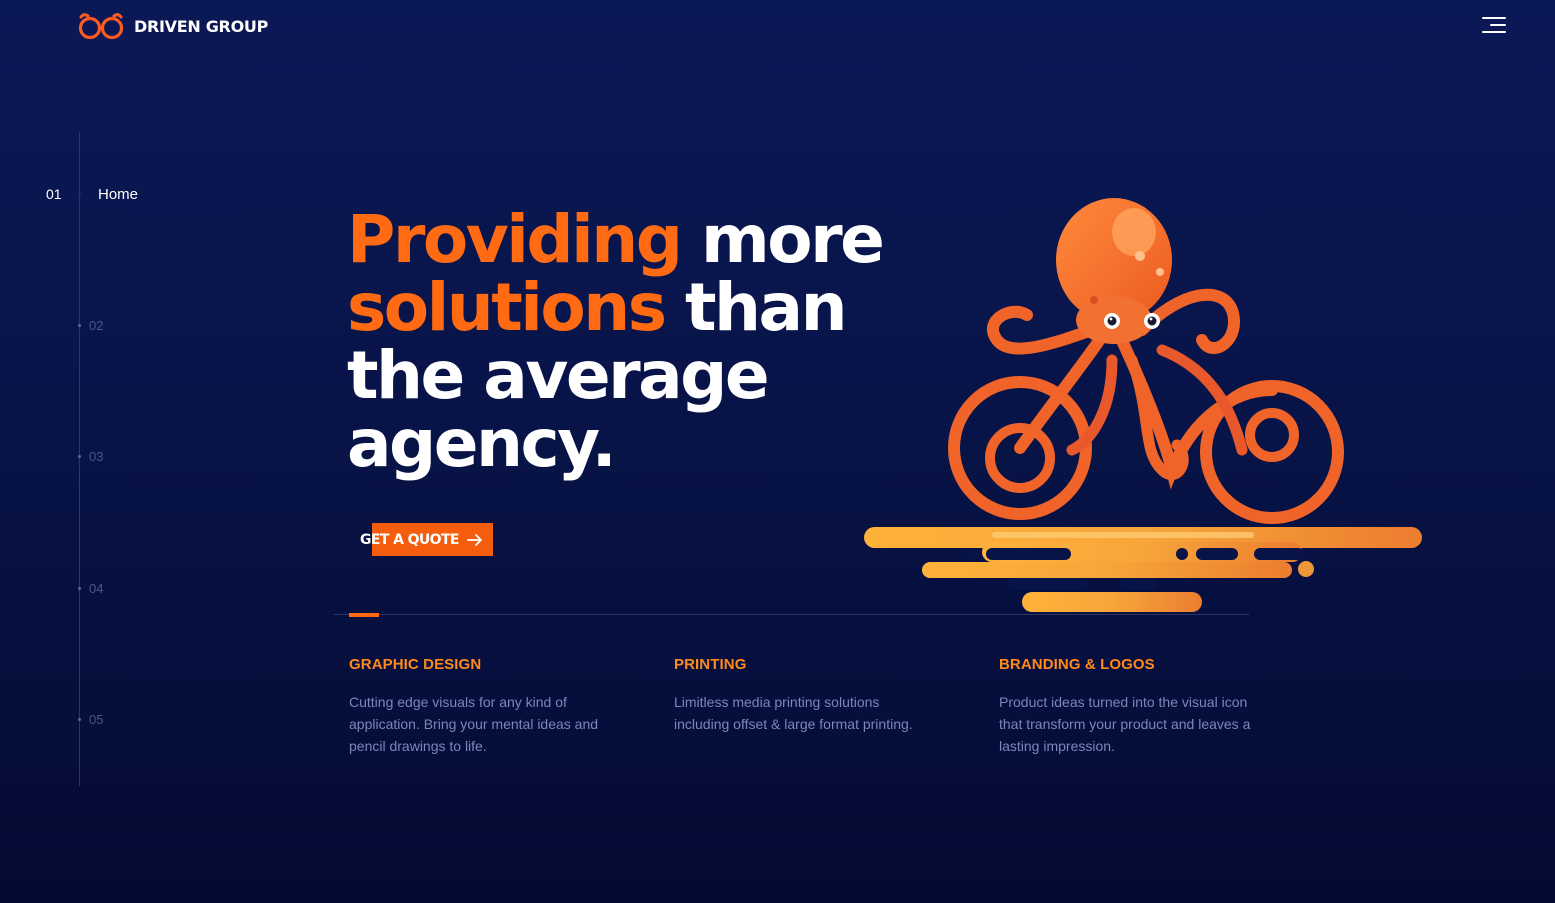 Image resolution: width=1555 pixels, height=903 pixels. Describe the element at coordinates (1494, 26) in the screenshot. I see `hamburger-menu-icon` at that location.